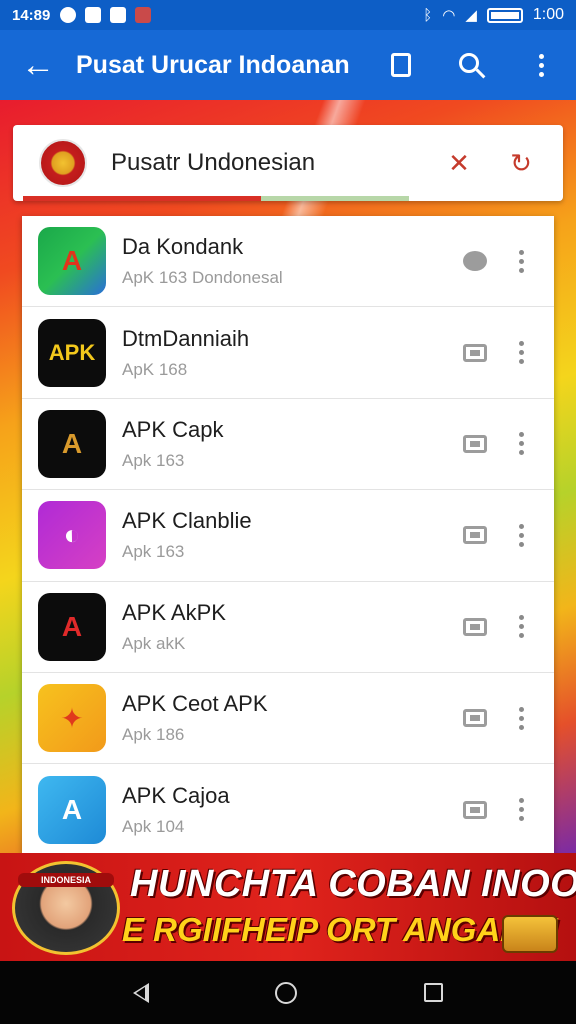  I want to click on share-icon: ↻, so click(521, 162).